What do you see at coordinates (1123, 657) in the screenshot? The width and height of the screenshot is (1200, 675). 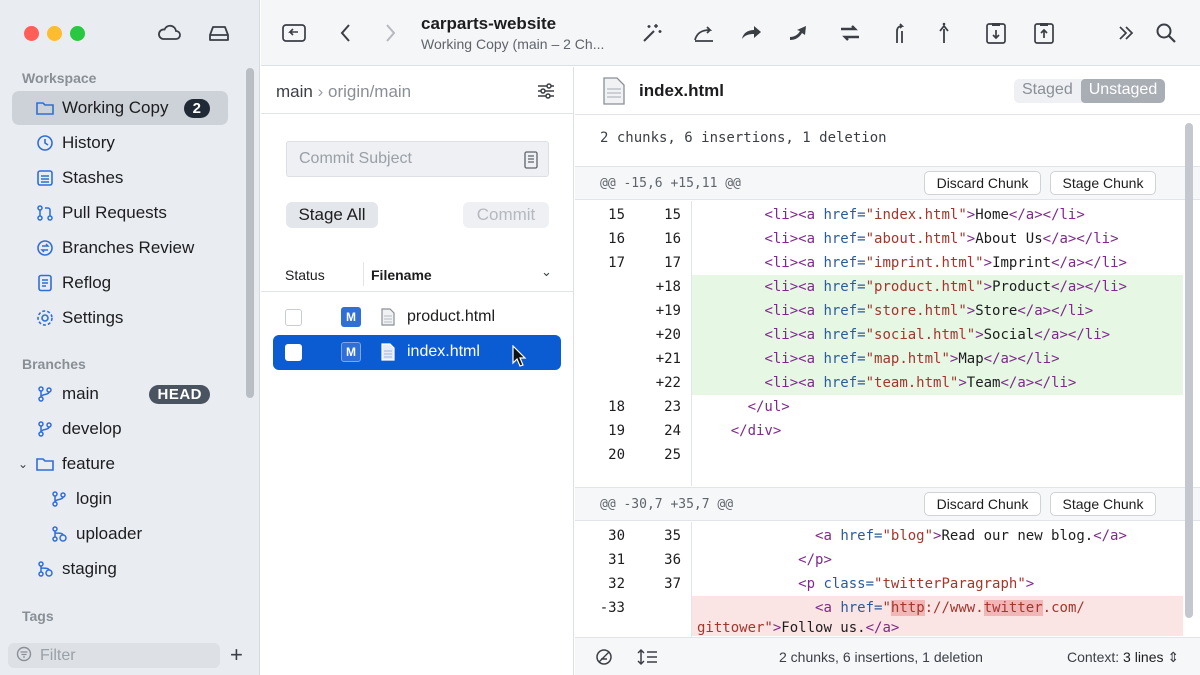 I see `context-selector: Context: 3 lines ⇕` at bounding box center [1123, 657].